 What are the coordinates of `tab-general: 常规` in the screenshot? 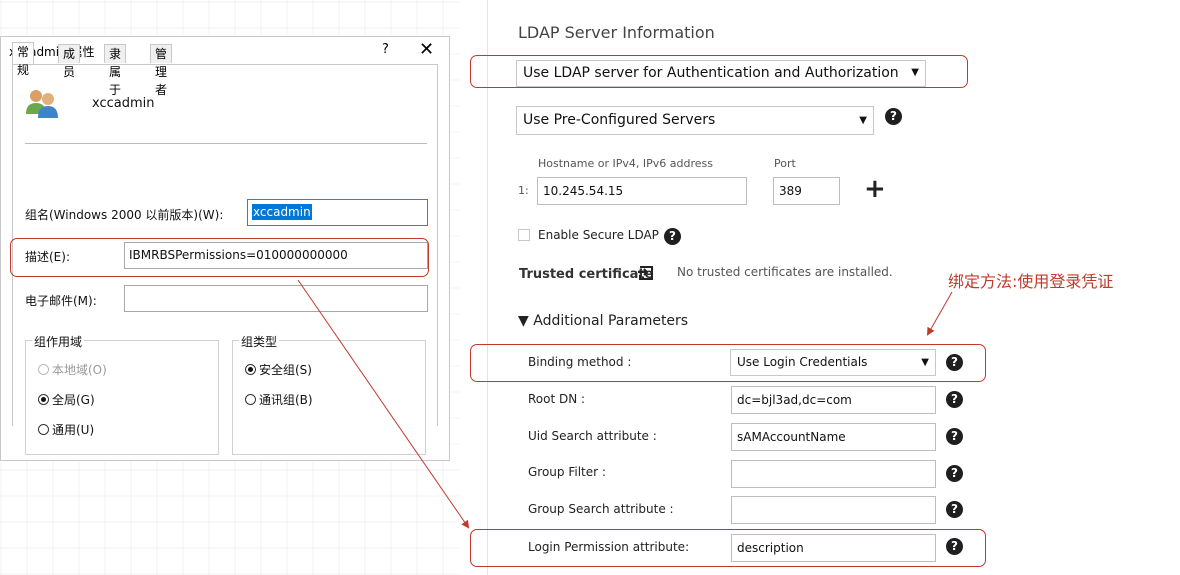 It's located at (23, 59).